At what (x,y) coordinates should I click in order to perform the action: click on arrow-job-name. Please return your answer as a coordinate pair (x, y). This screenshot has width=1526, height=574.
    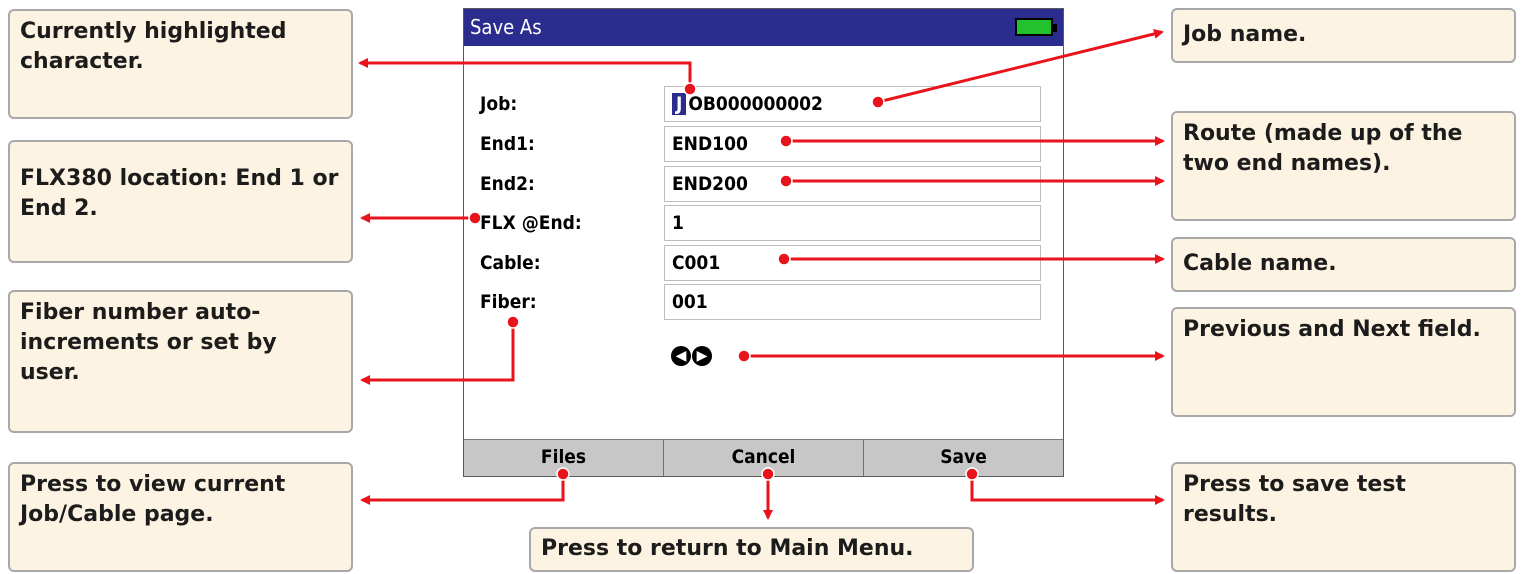
    Looking at the image, I should click on (1020, 66).